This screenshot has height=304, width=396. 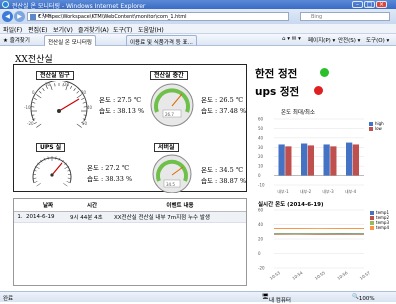 What do you see at coordinates (275, 275) in the screenshot?
I see `x-tick-label: 10:53` at bounding box center [275, 275].